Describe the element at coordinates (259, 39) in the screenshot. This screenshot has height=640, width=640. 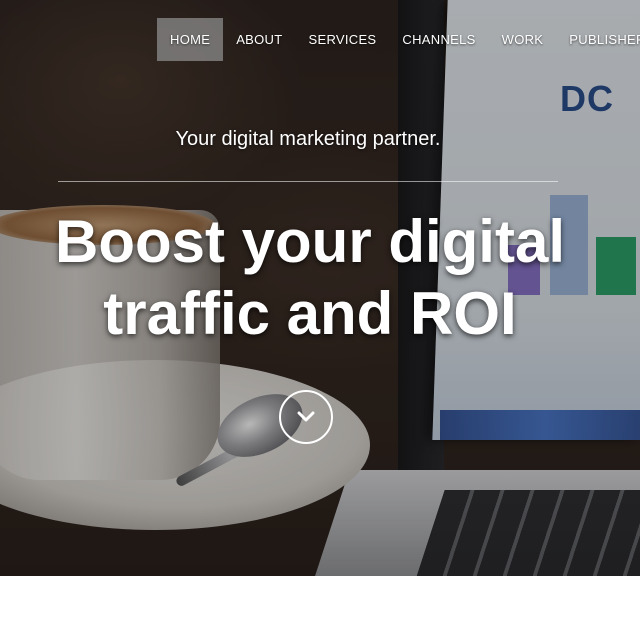
I see `nav-item-about: ABOUT` at that location.